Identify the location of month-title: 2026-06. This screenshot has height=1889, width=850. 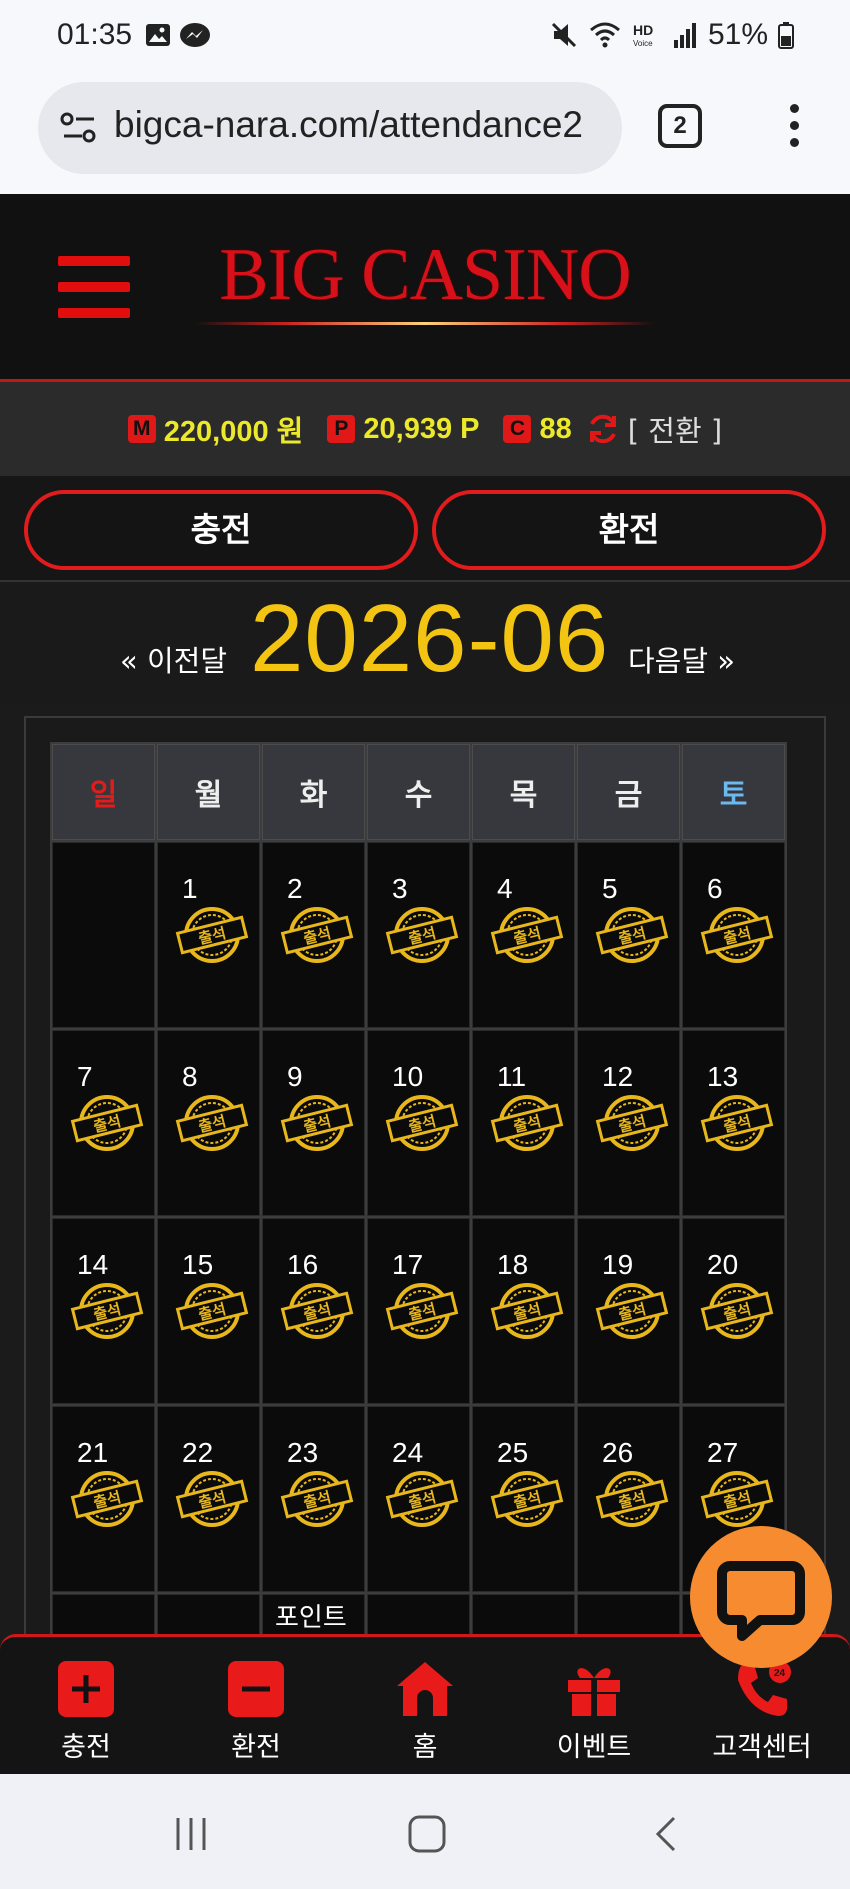
(430, 638).